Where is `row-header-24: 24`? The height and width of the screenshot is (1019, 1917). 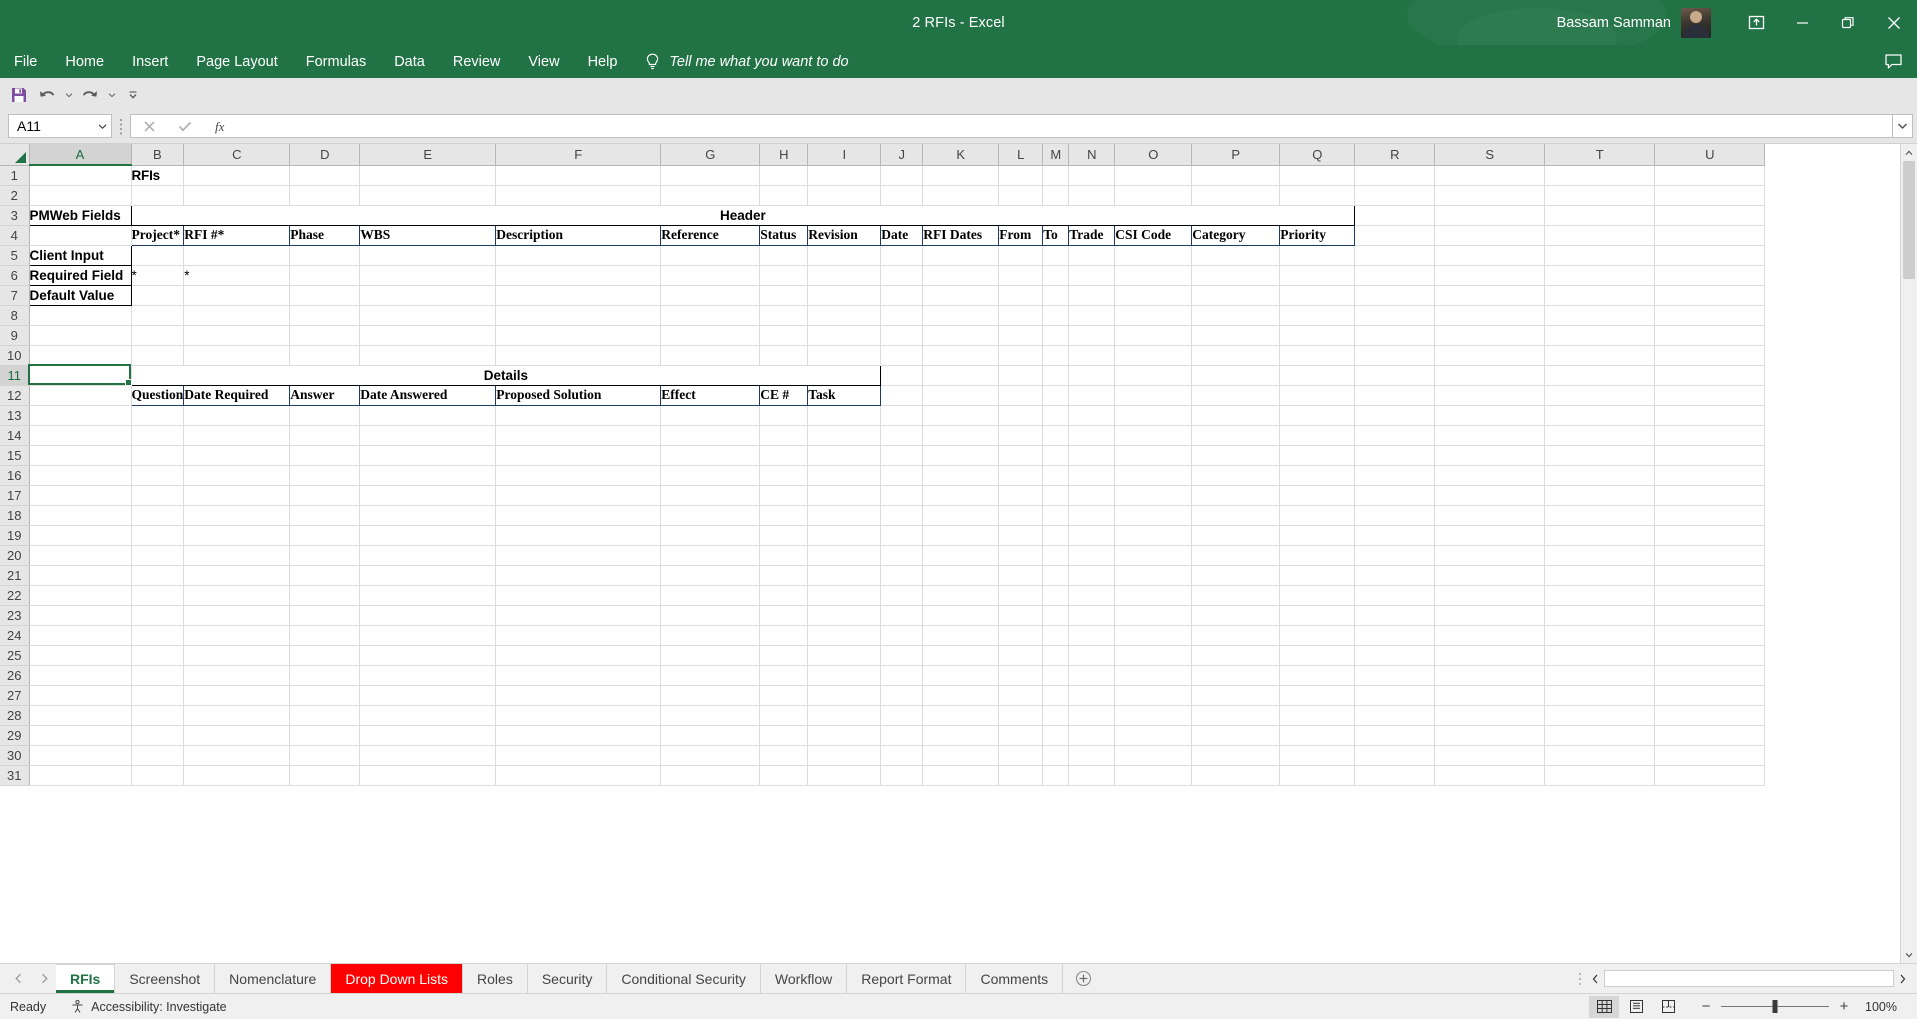 row-header-24: 24 is located at coordinates (15, 635).